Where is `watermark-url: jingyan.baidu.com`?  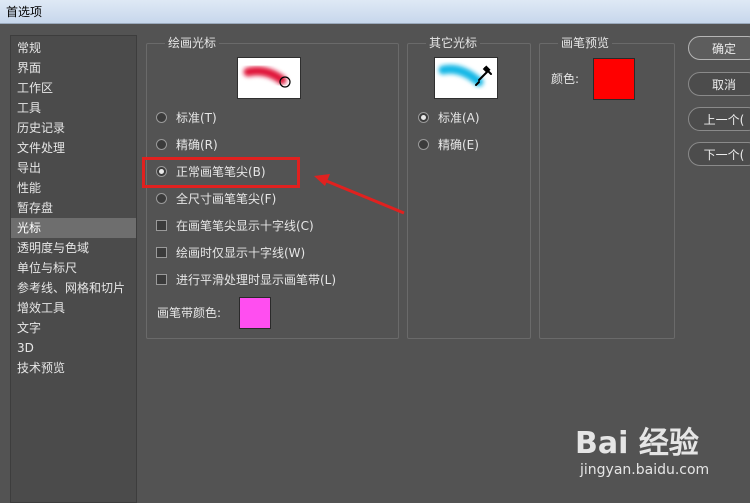 watermark-url: jingyan.baidu.com is located at coordinates (645, 470).